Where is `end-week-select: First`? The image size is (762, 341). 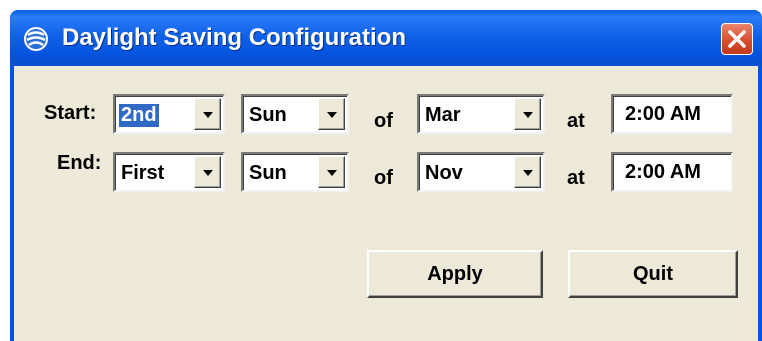
end-week-select: First is located at coordinates (169, 172).